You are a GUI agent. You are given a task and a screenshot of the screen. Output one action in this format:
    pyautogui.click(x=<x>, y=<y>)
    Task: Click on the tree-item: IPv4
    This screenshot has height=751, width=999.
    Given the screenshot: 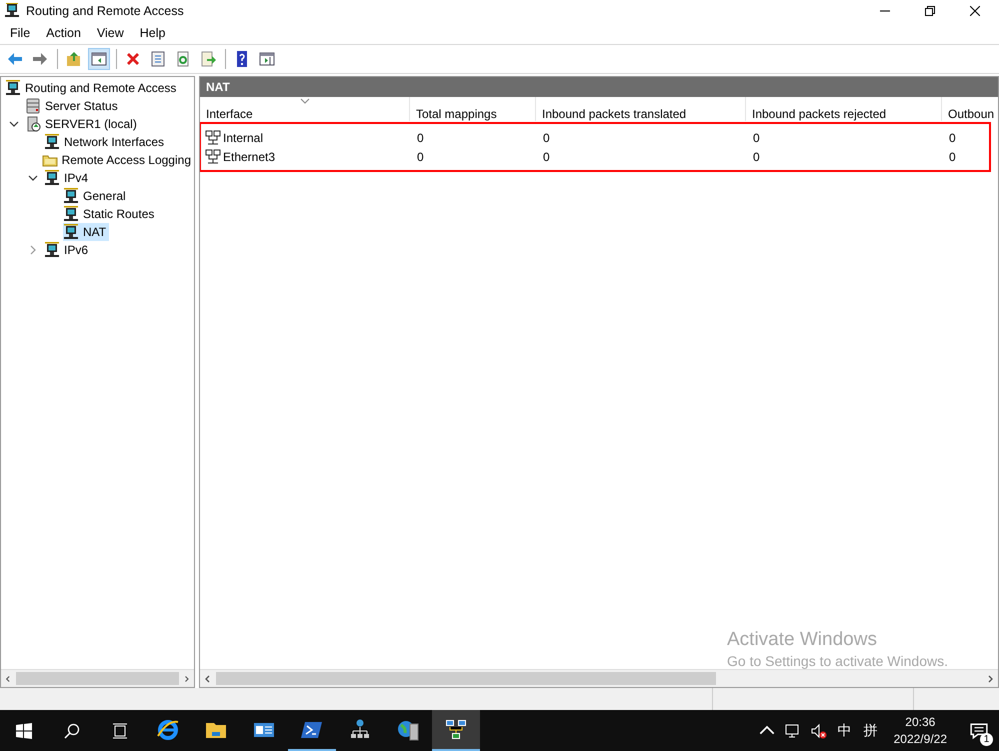 What is the action you would take?
    pyautogui.click(x=68, y=178)
    